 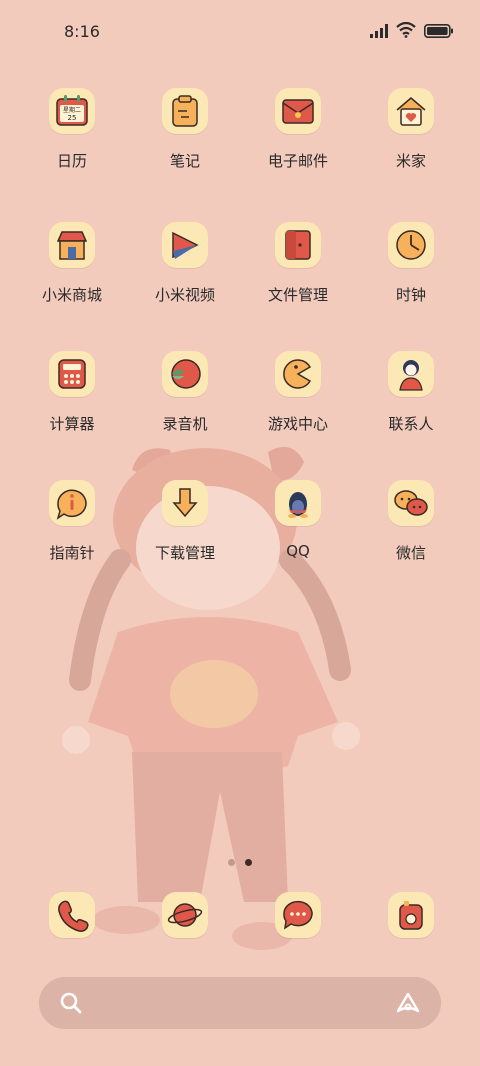 I want to click on app-contacts: 联系人, so click(x=411, y=392).